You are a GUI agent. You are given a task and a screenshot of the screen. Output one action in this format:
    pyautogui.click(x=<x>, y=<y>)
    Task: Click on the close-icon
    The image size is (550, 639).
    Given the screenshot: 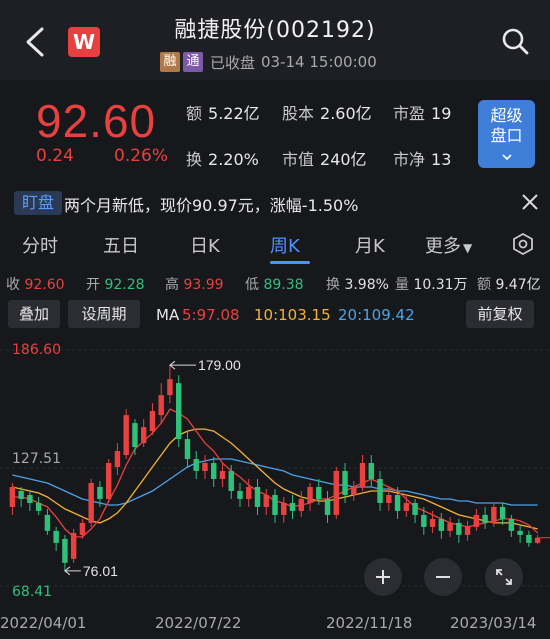 What is the action you would take?
    pyautogui.click(x=530, y=202)
    